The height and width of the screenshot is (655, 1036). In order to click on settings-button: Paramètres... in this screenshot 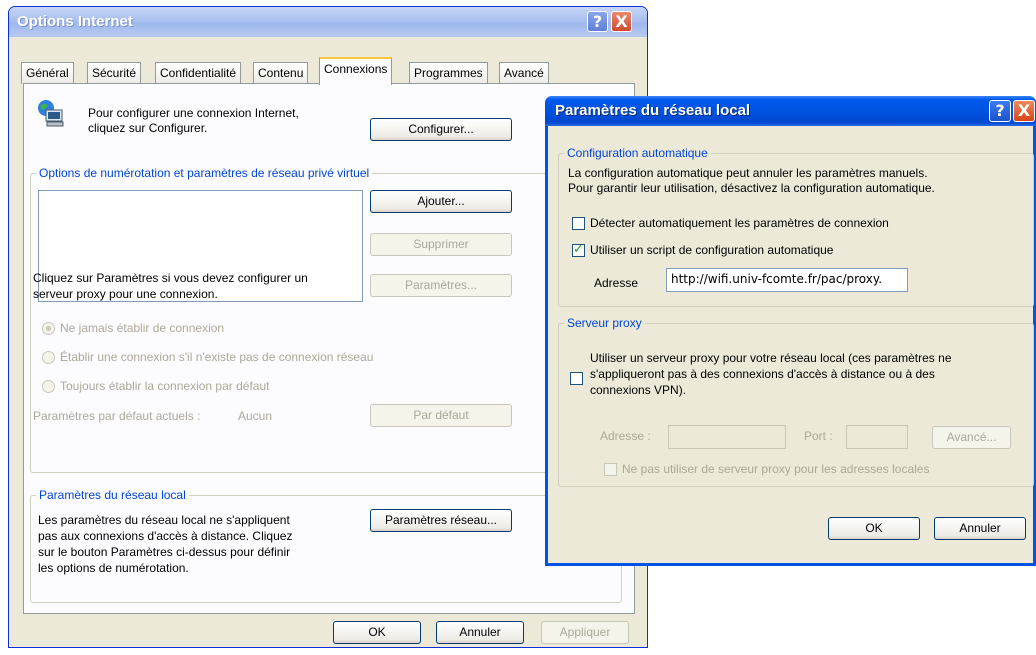, I will do `click(441, 285)`.